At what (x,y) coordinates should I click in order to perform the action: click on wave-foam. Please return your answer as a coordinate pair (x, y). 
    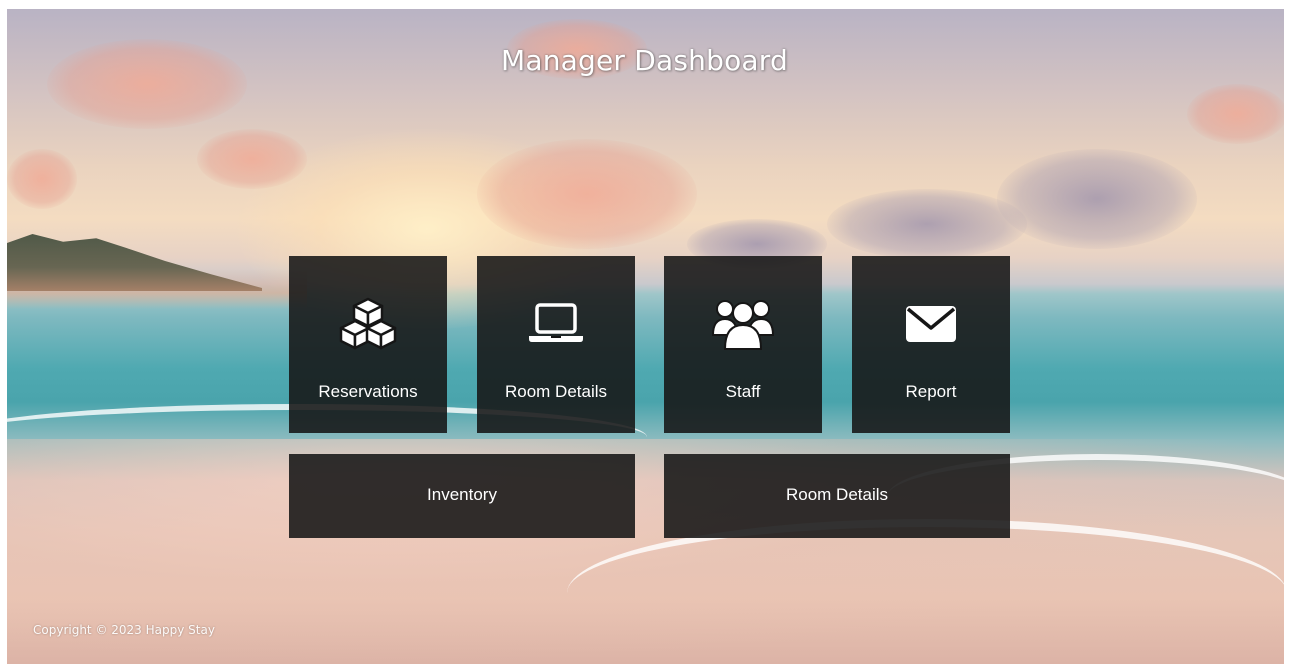
    Looking at the image, I should click on (925, 591).